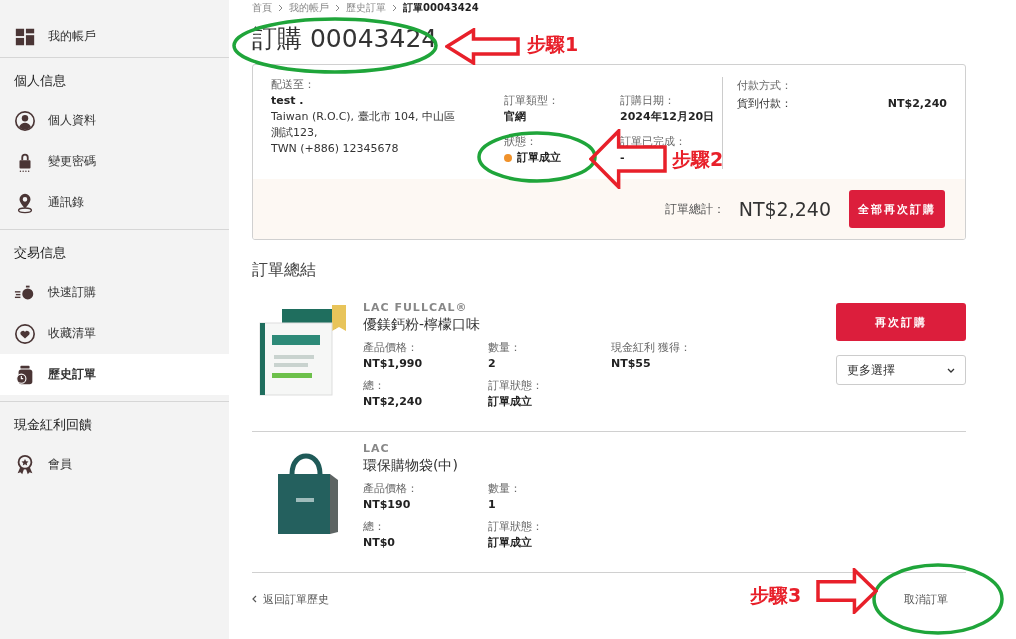  I want to click on arrow-annotation, so click(847, 591).